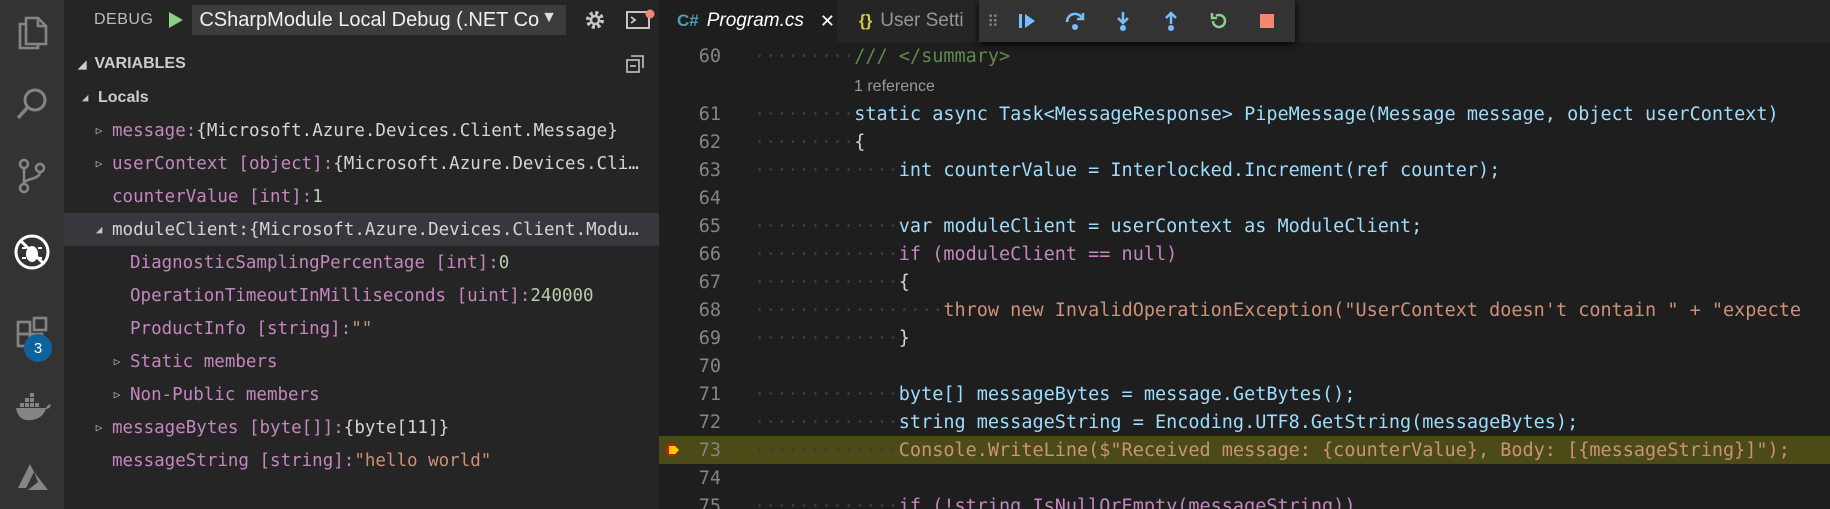 The height and width of the screenshot is (509, 1830). What do you see at coordinates (1027, 21) in the screenshot?
I see `continue-button` at bounding box center [1027, 21].